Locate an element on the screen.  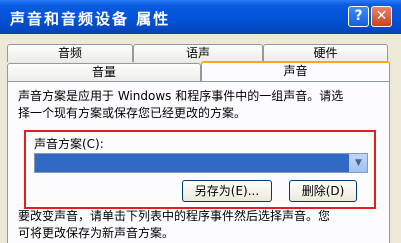
tab-voice: 语声 is located at coordinates (198, 53).